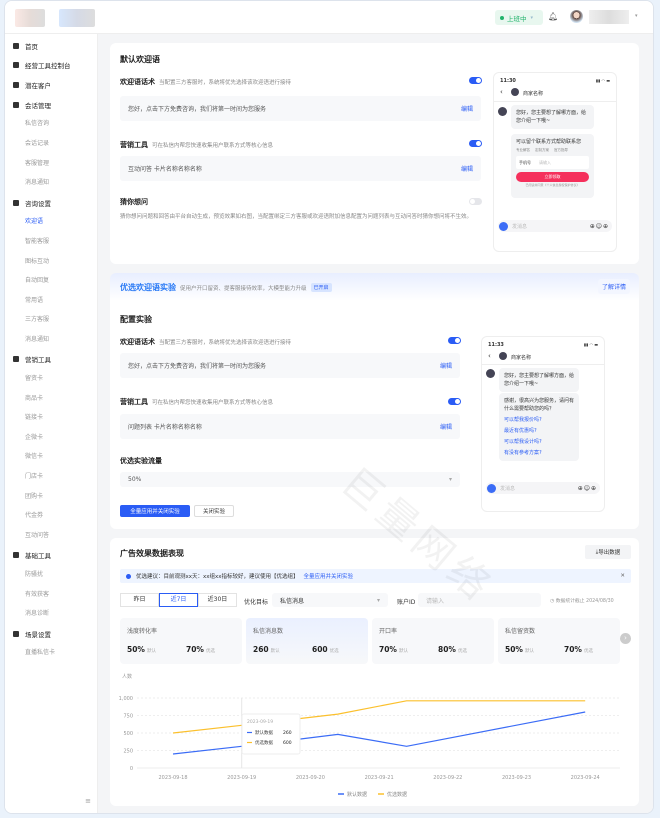 This screenshot has width=660, height=818. I want to click on phone-field: 手机号 请输入, so click(552, 162).